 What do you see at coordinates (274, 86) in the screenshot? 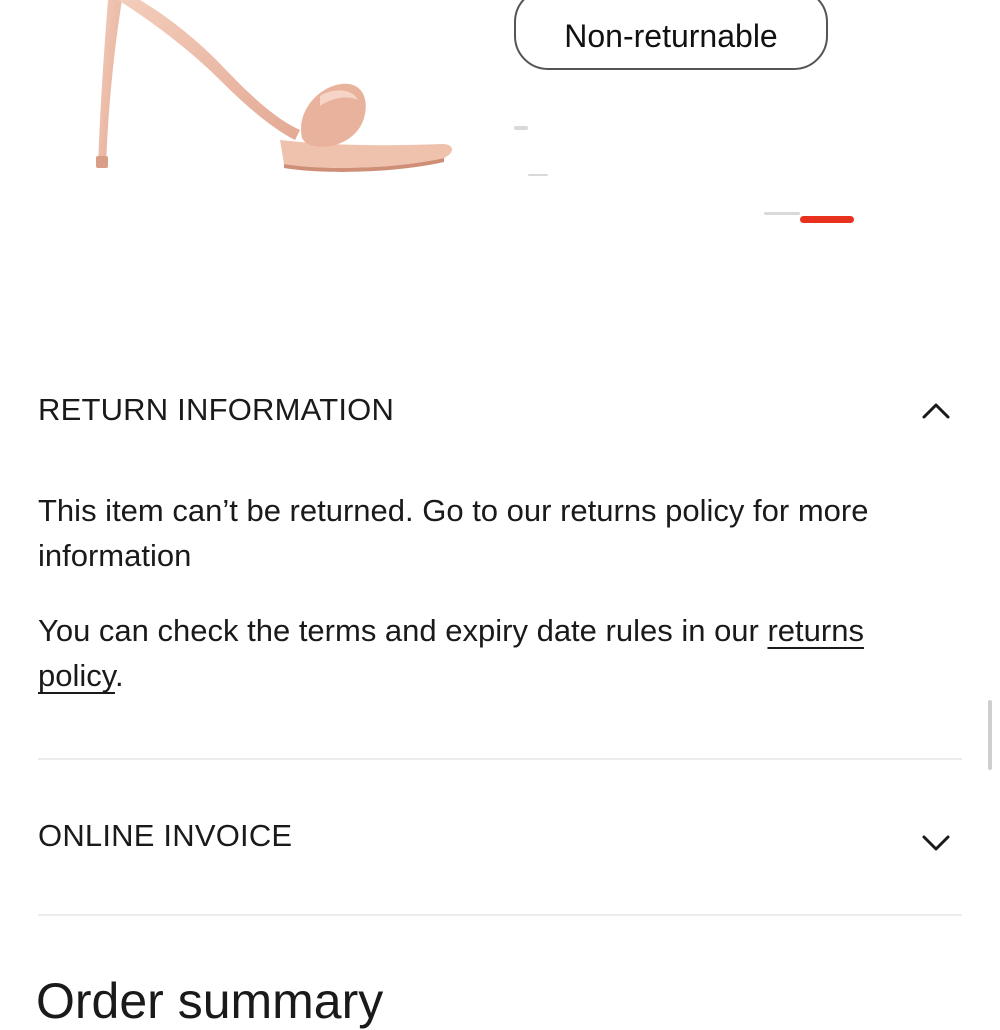
I see `sandal-illustration` at bounding box center [274, 86].